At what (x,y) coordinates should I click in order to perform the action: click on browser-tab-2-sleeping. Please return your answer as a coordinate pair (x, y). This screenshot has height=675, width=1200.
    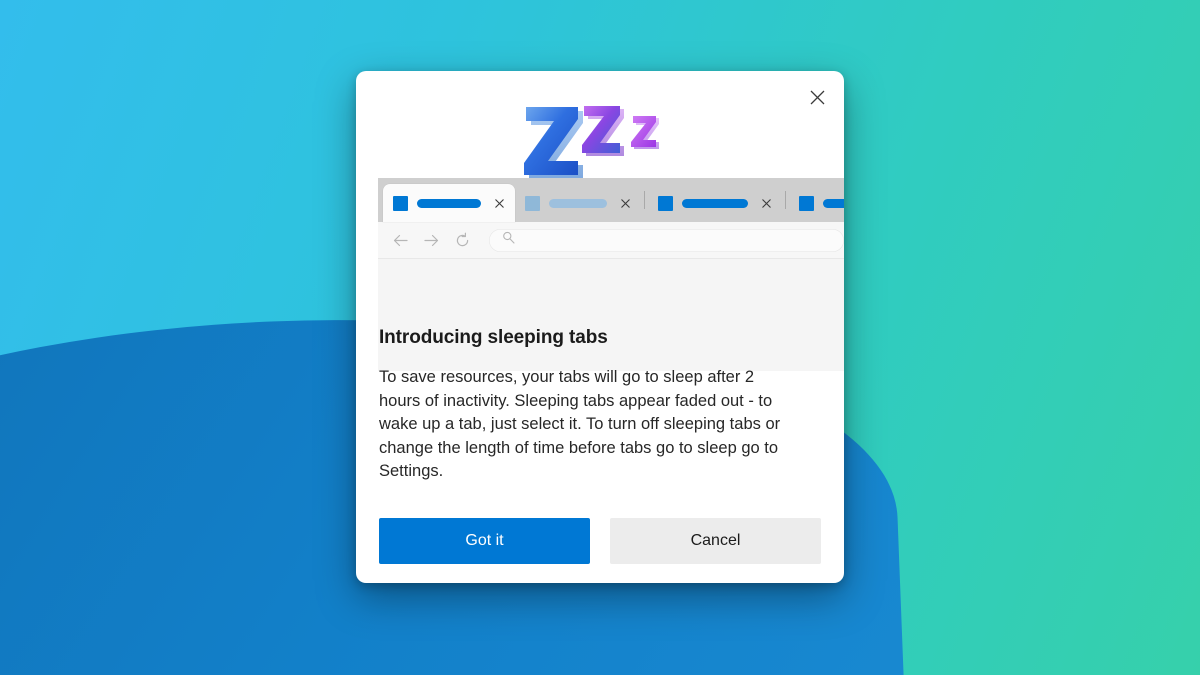
    Looking at the image, I should click on (578, 203).